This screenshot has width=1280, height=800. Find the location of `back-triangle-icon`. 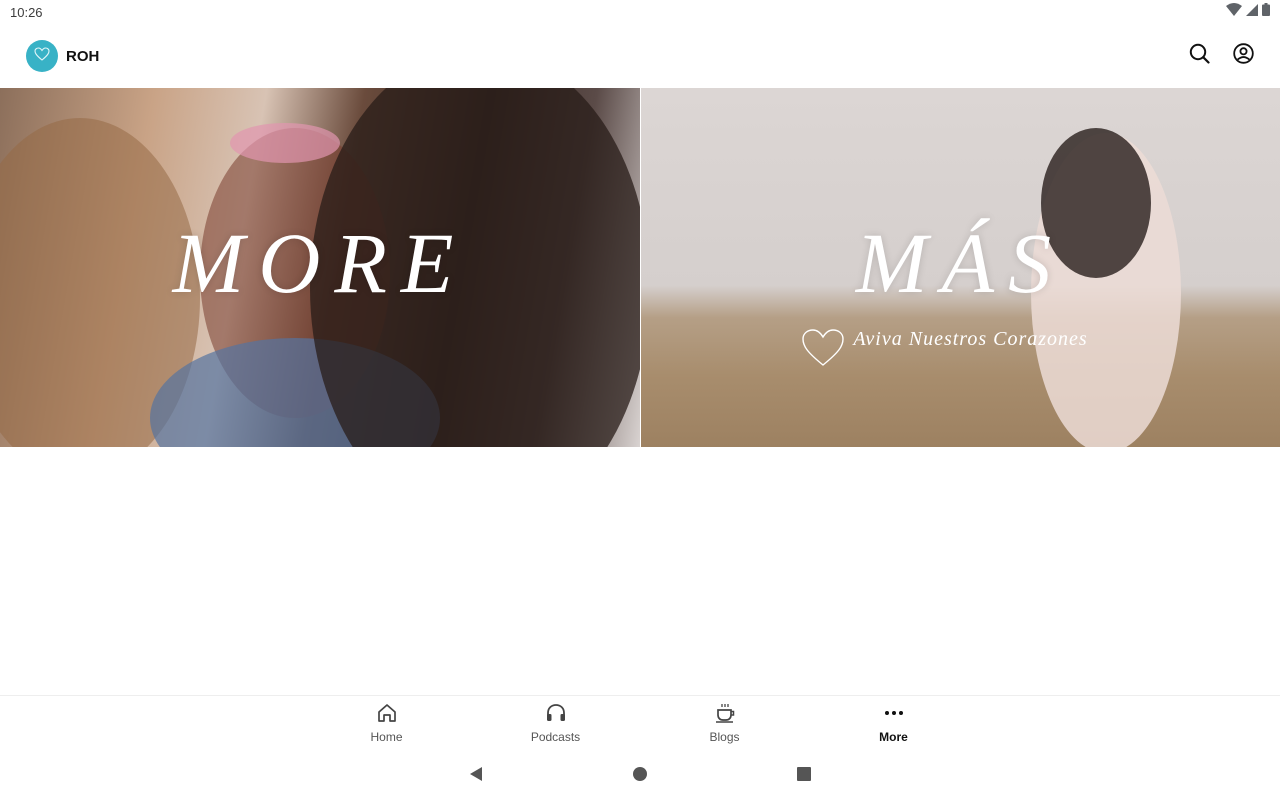

back-triangle-icon is located at coordinates (476, 776).